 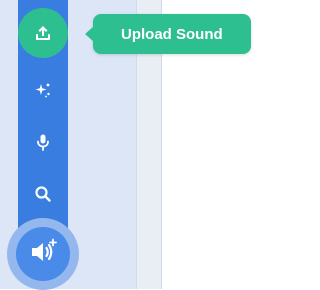 I want to click on add-sound-button, so click(x=43, y=254).